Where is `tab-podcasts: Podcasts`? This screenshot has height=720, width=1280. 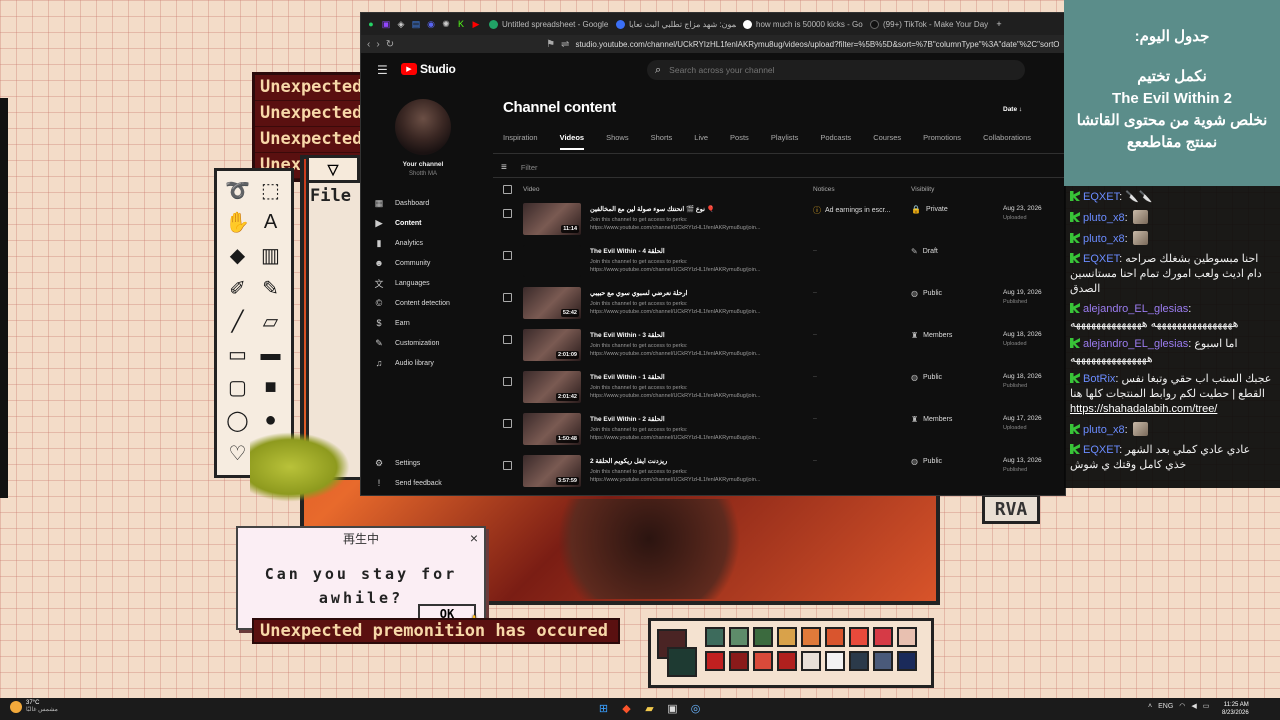
tab-podcasts: Podcasts is located at coordinates (835, 141).